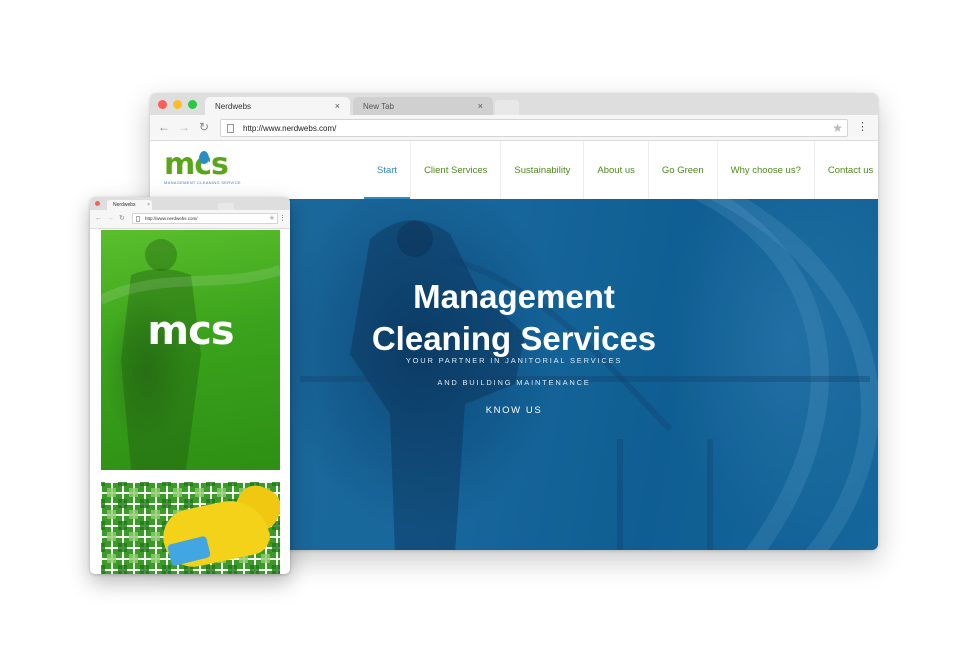  Describe the element at coordinates (202, 182) in the screenshot. I see `logo-tagline: MANAGEMENT CLEANING SERVICE` at that location.